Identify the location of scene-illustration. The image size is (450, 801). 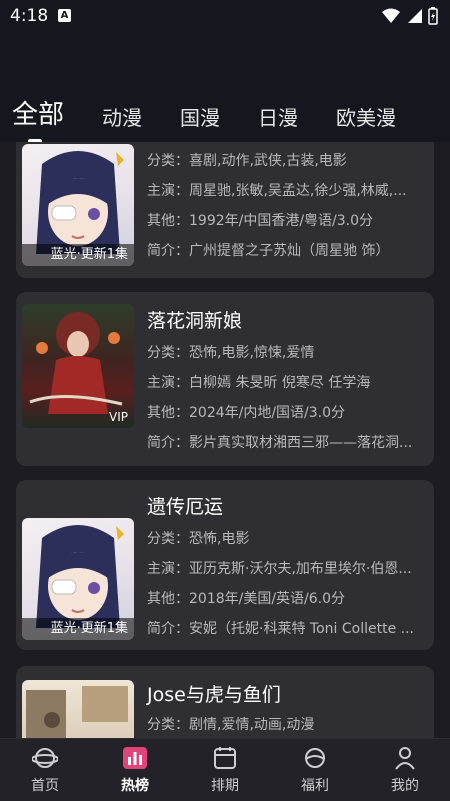
(77, 712).